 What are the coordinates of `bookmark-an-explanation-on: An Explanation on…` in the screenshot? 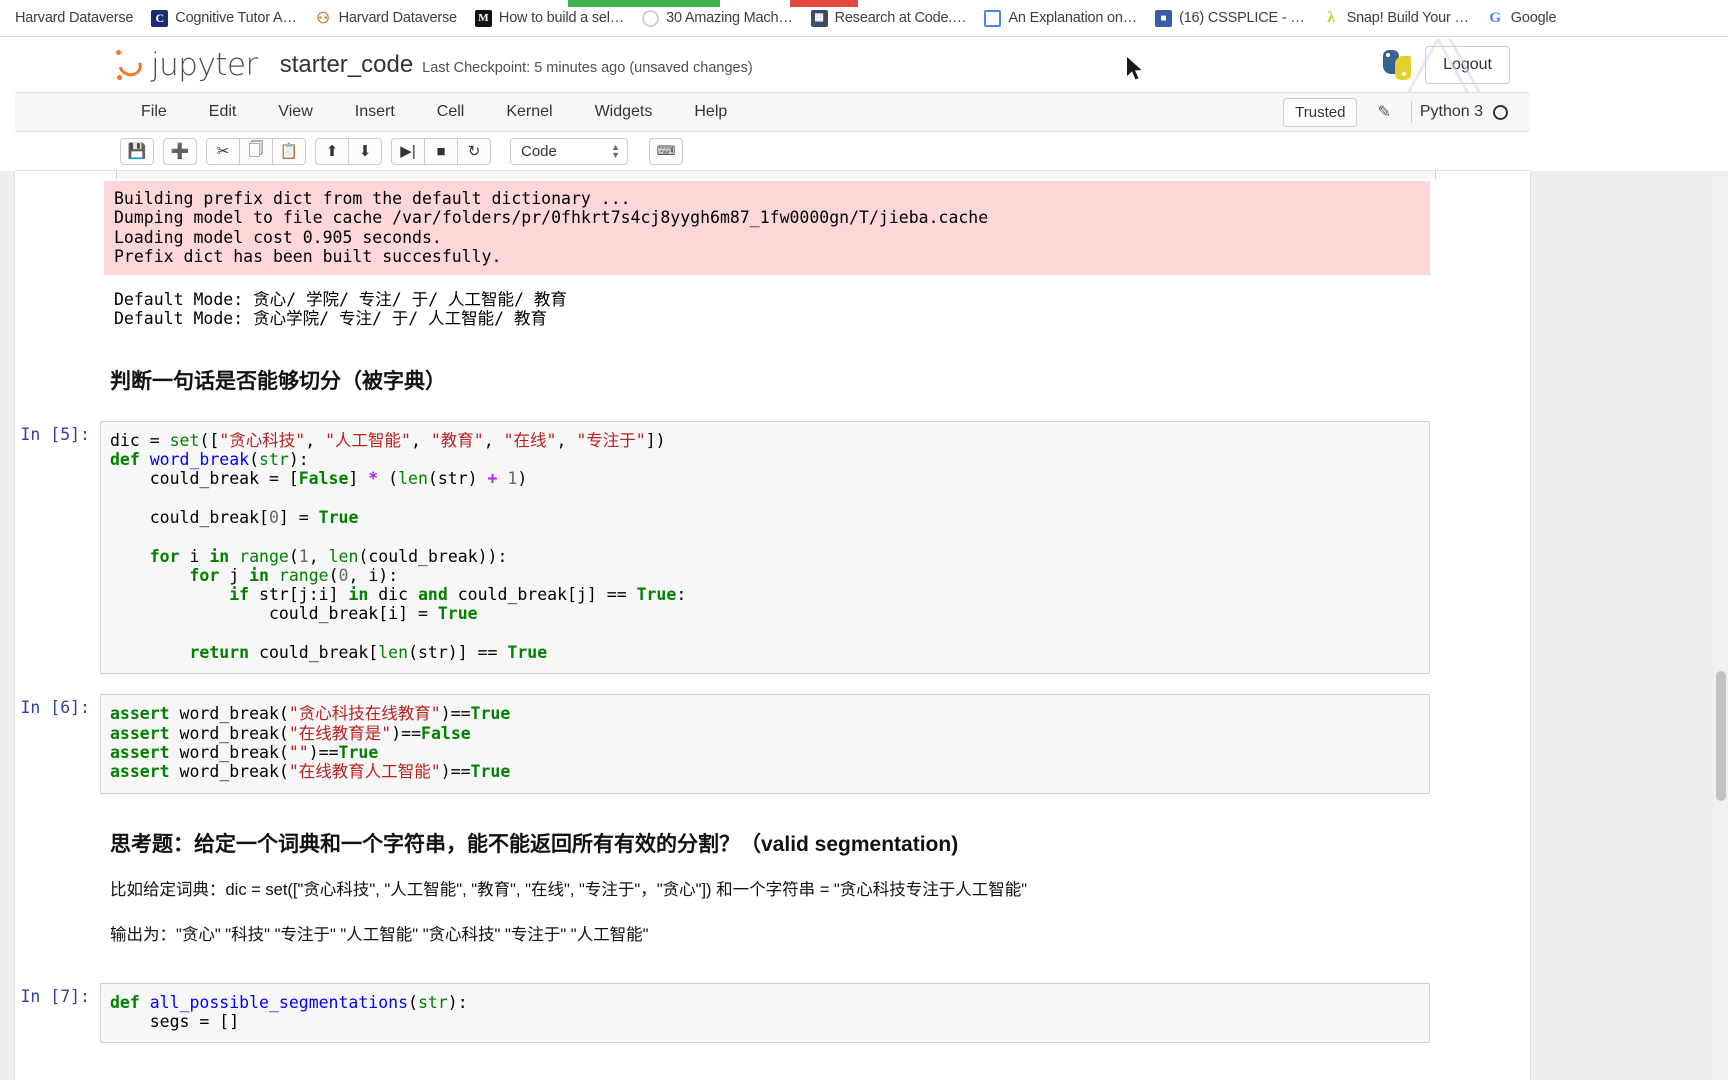 It's located at (1060, 18).